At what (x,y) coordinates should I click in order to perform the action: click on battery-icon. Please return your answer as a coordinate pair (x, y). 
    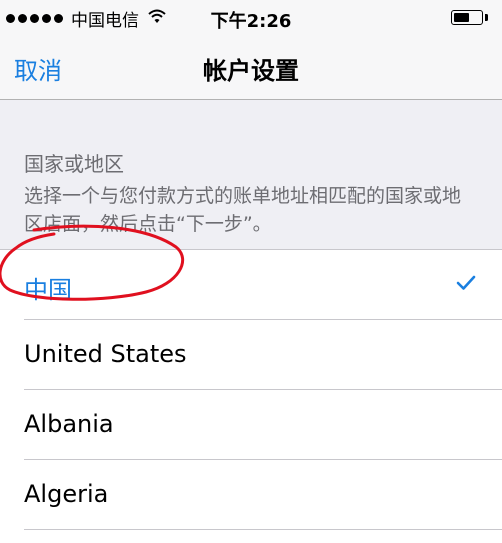
    Looking at the image, I should click on (467, 17).